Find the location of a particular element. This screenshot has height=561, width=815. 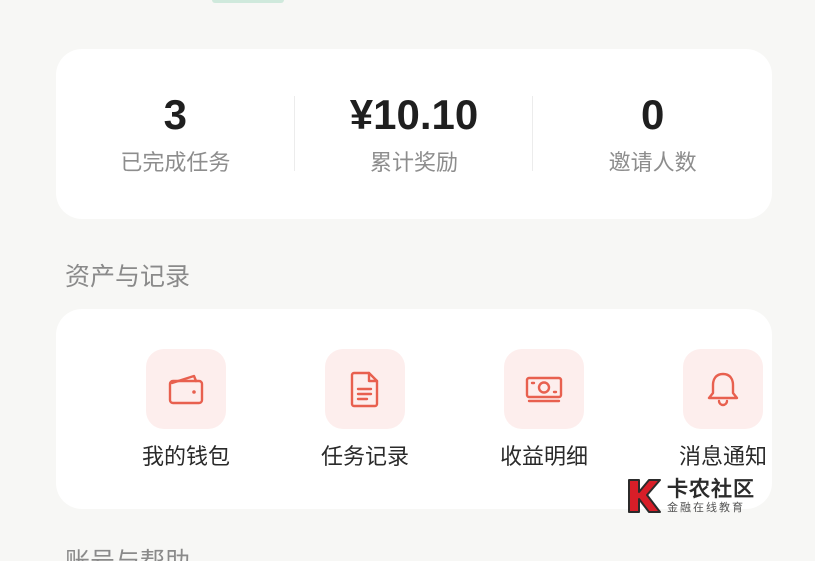

watermark-text: 卡农社区 金融在线教育 is located at coordinates (711, 496).